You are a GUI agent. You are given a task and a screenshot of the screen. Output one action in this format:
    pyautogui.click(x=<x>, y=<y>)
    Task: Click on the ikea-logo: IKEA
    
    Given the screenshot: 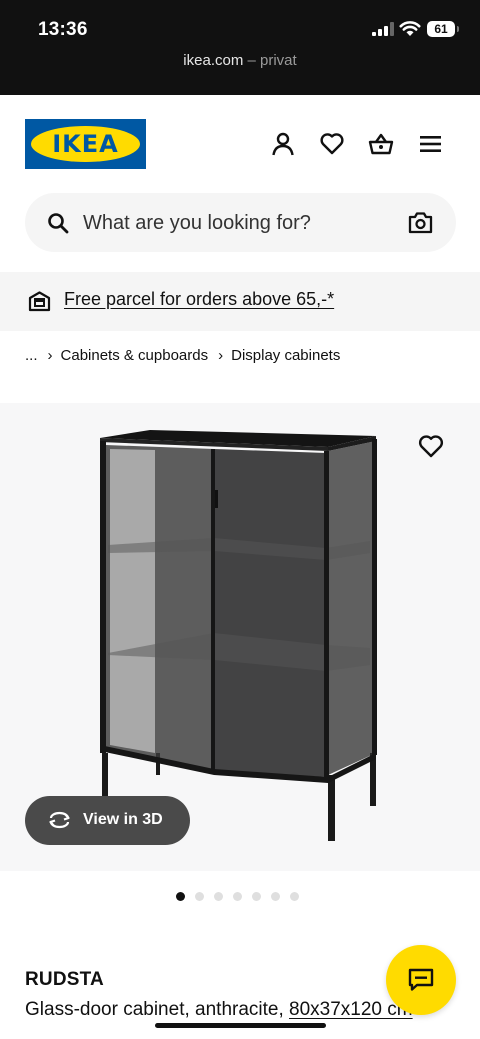 What is the action you would take?
    pyautogui.click(x=85, y=144)
    